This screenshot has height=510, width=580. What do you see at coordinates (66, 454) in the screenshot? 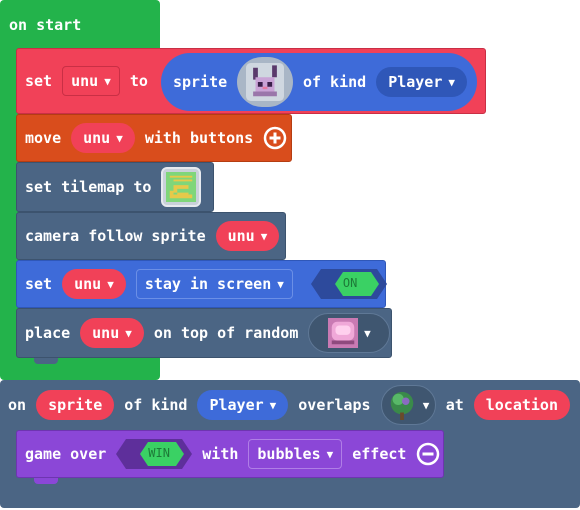
I see `game-over-label: game over` at bounding box center [66, 454].